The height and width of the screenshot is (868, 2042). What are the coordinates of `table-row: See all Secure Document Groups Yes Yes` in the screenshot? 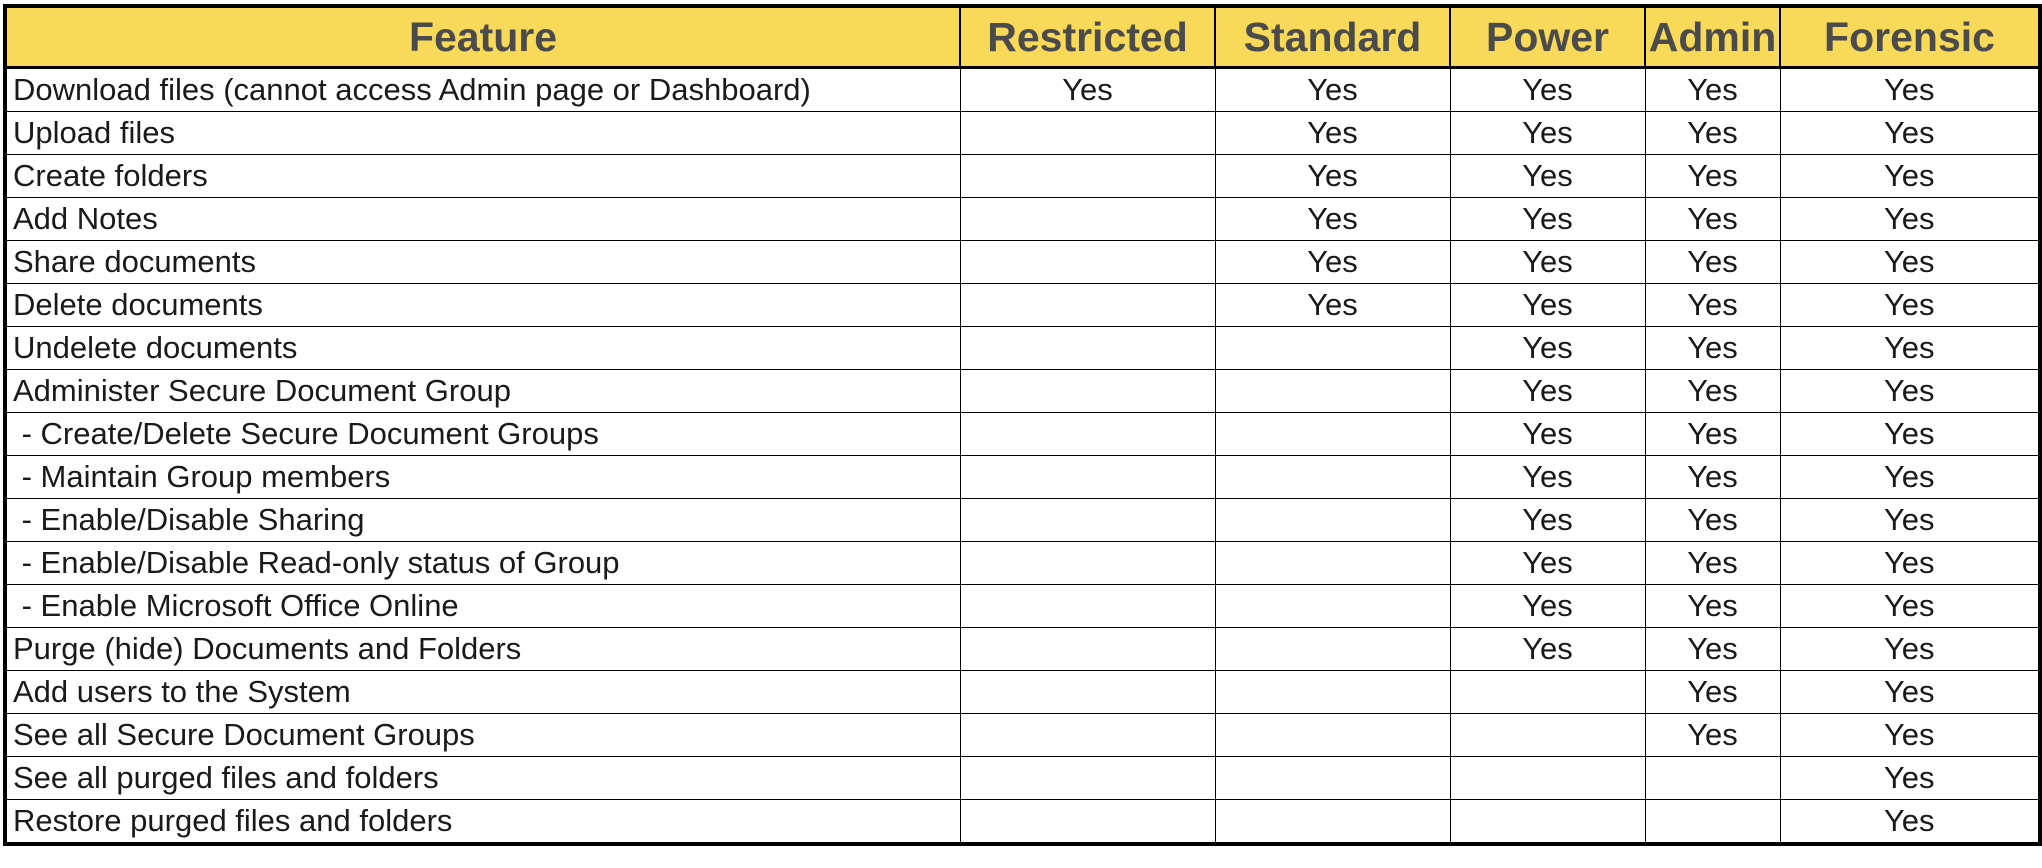 It's located at (1022, 735).